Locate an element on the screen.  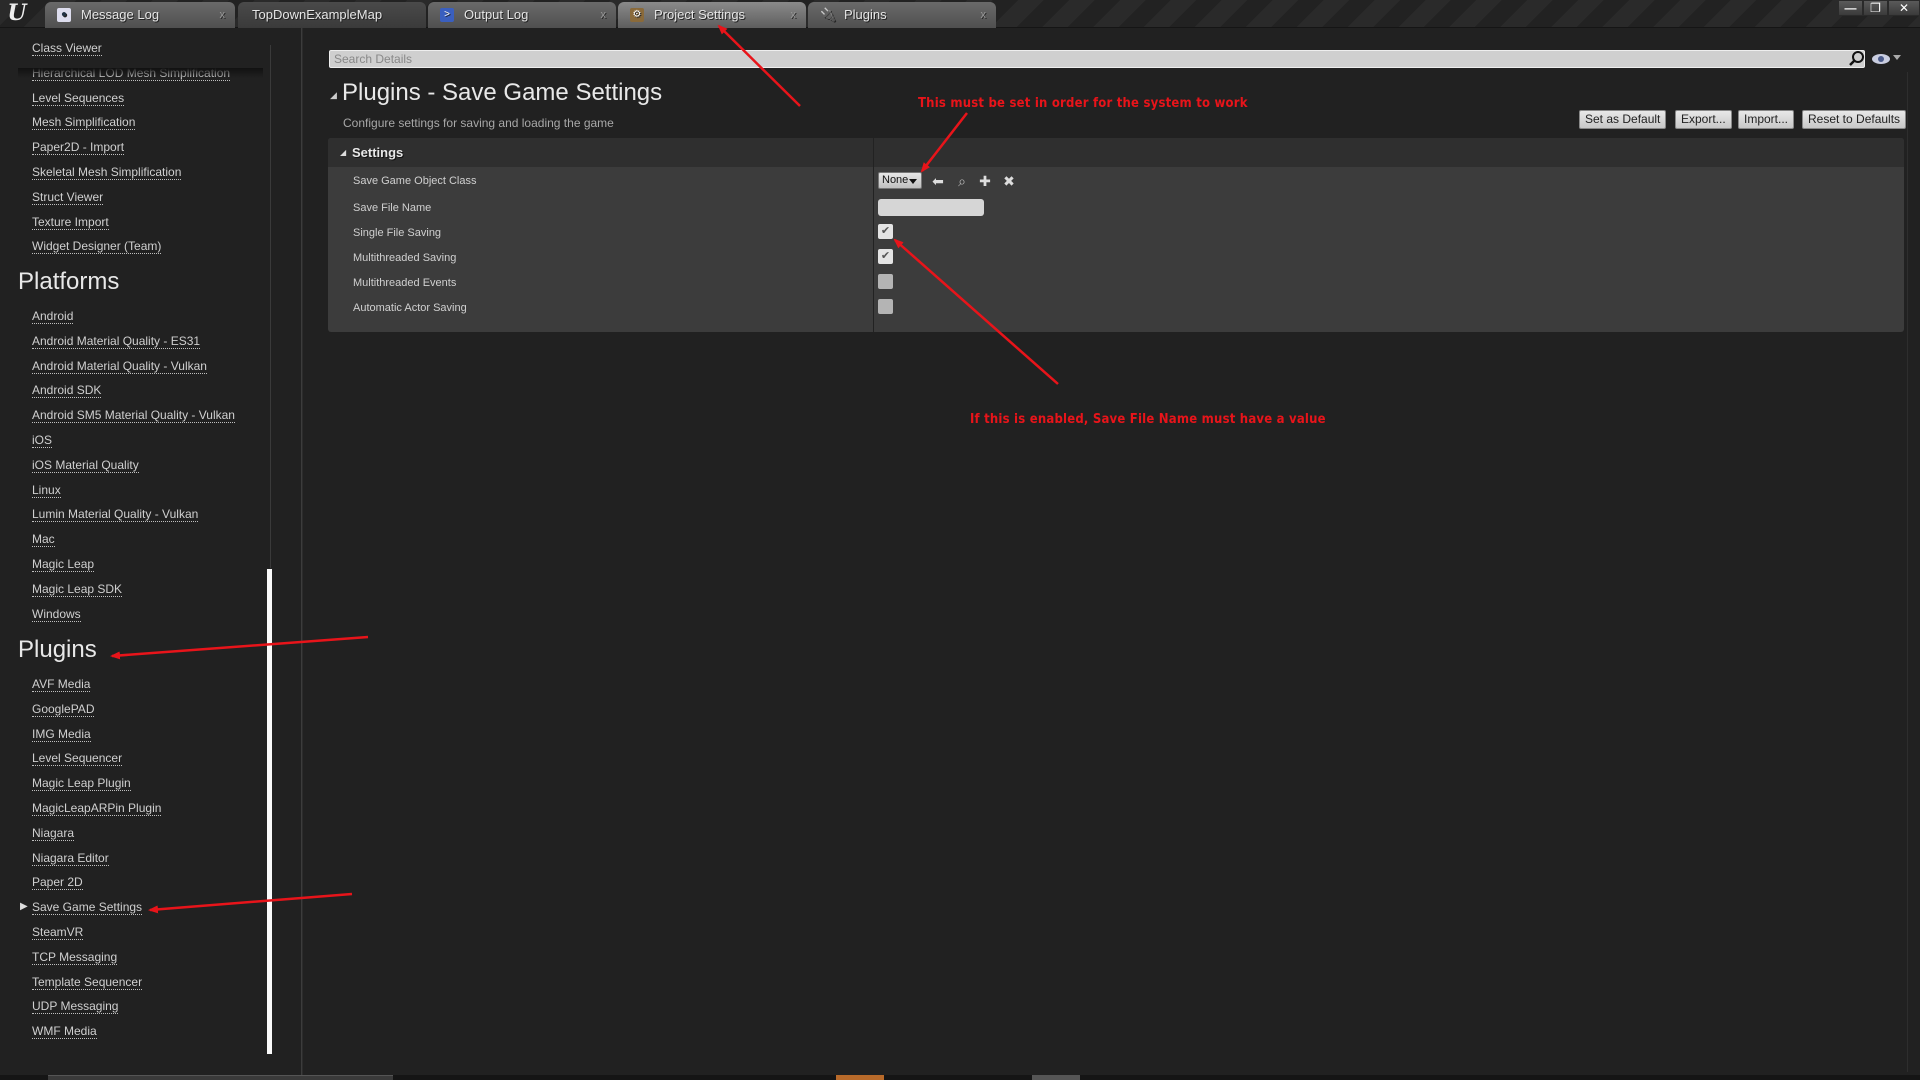
sidebar-item: iOS Material Quality is located at coordinates (85, 465).